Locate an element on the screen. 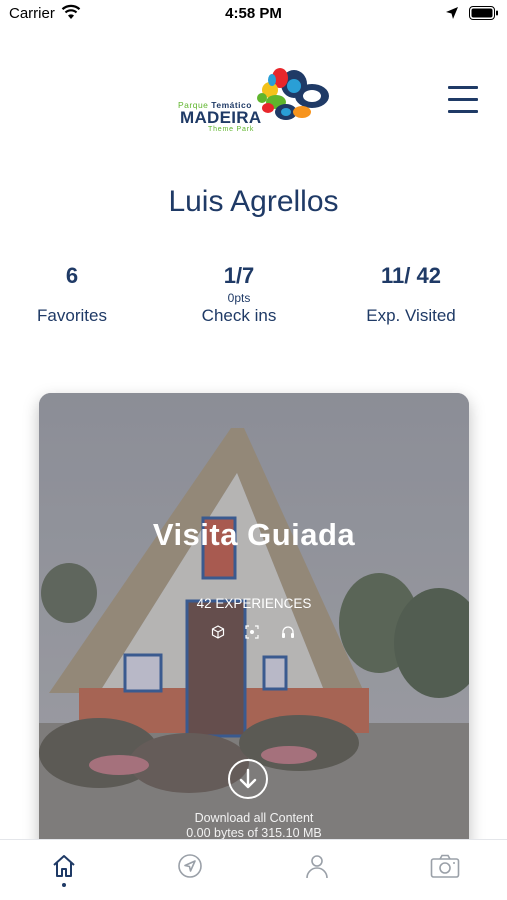 Image resolution: width=507 pixels, height=900 pixels. stat-favorites: 6 Favorites is located at coordinates (76, 294).